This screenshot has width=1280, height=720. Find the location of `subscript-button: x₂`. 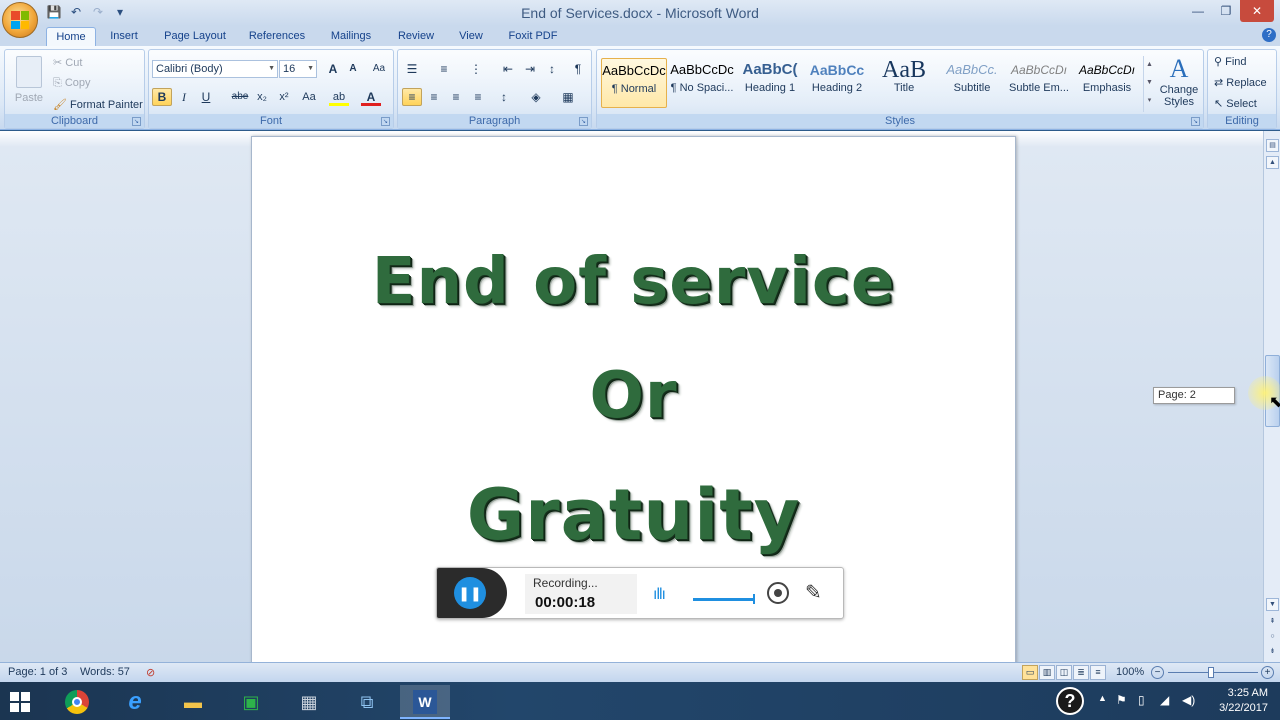

subscript-button: x₂ is located at coordinates (262, 97).